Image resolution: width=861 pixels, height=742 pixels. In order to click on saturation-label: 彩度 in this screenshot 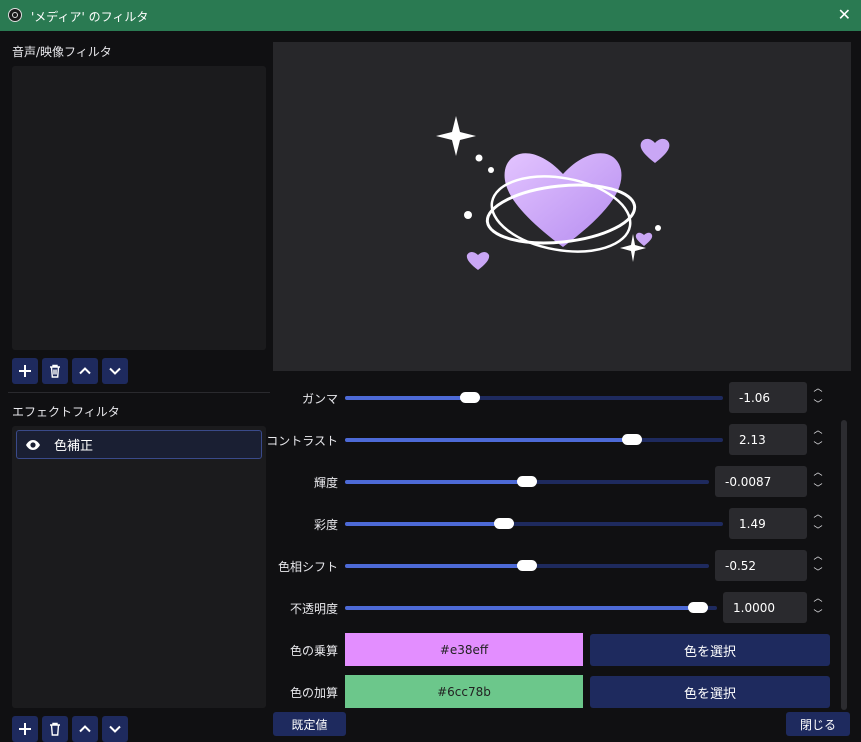, I will do `click(325, 525)`.